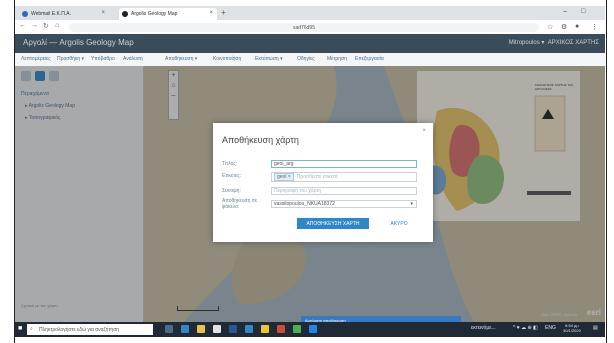 The image size is (614, 343). I want to click on save-button-label: ΑΠΟΘΗΚΕΥΣΗ ΧΑΡΤΗ, so click(333, 223).